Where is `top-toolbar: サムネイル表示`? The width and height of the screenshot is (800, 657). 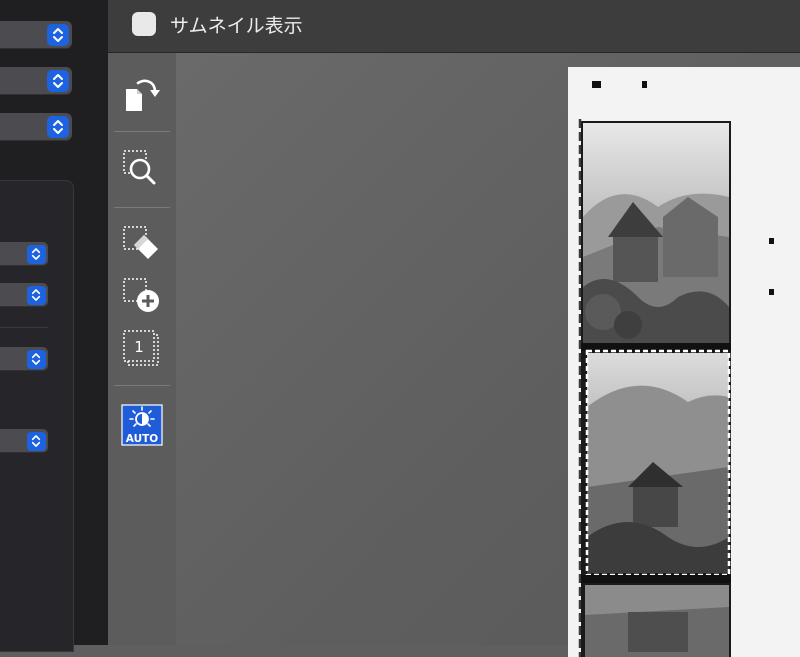
top-toolbar: サムネイル表示 is located at coordinates (454, 26).